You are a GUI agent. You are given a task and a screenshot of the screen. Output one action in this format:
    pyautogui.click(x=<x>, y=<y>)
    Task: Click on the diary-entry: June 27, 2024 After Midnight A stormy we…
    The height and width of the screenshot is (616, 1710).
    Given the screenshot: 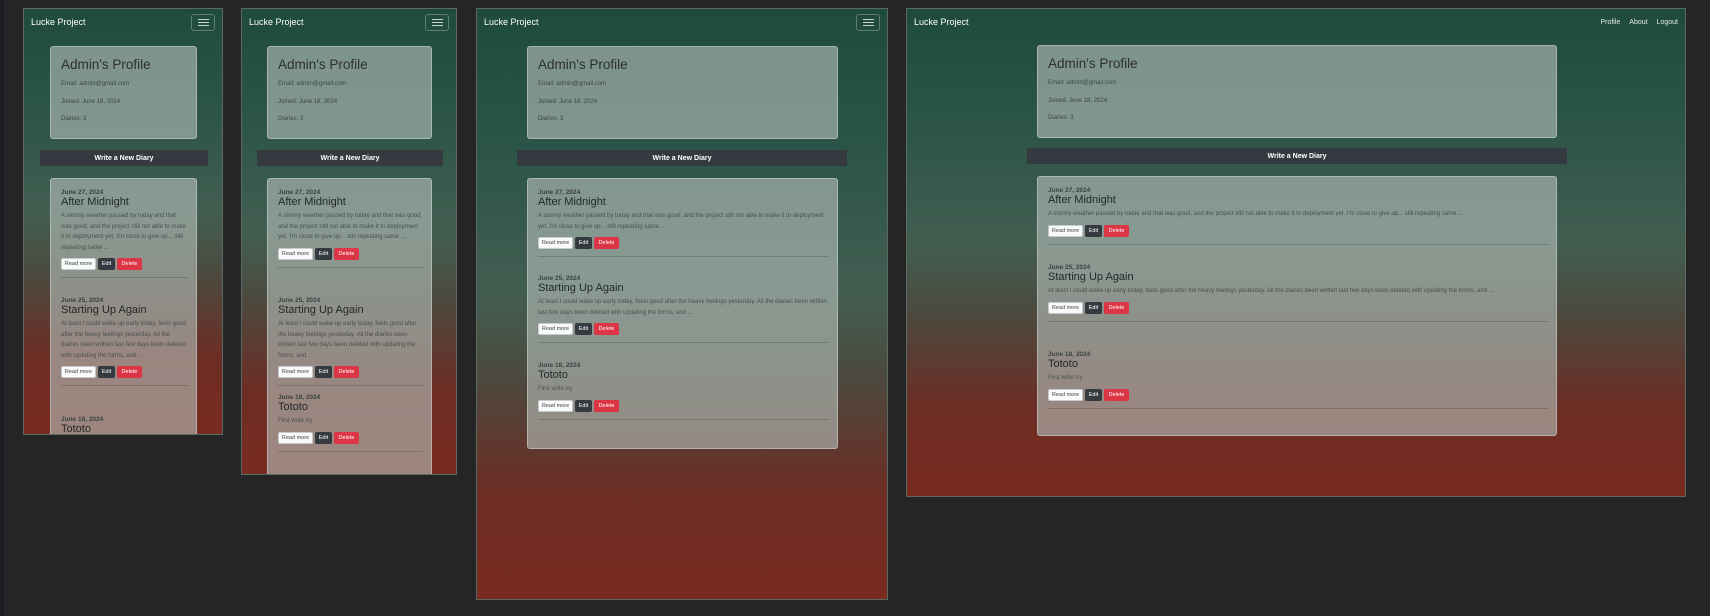 What is the action you would take?
    pyautogui.click(x=1298, y=216)
    